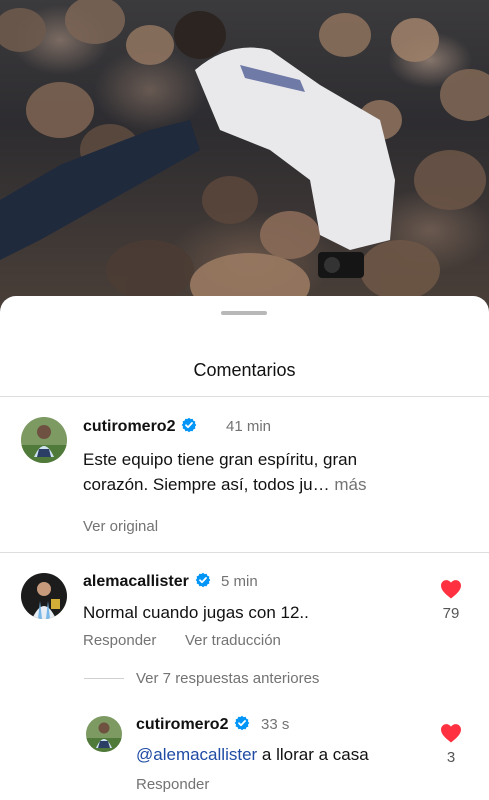  I want to click on comment-divider, so click(244, 552).